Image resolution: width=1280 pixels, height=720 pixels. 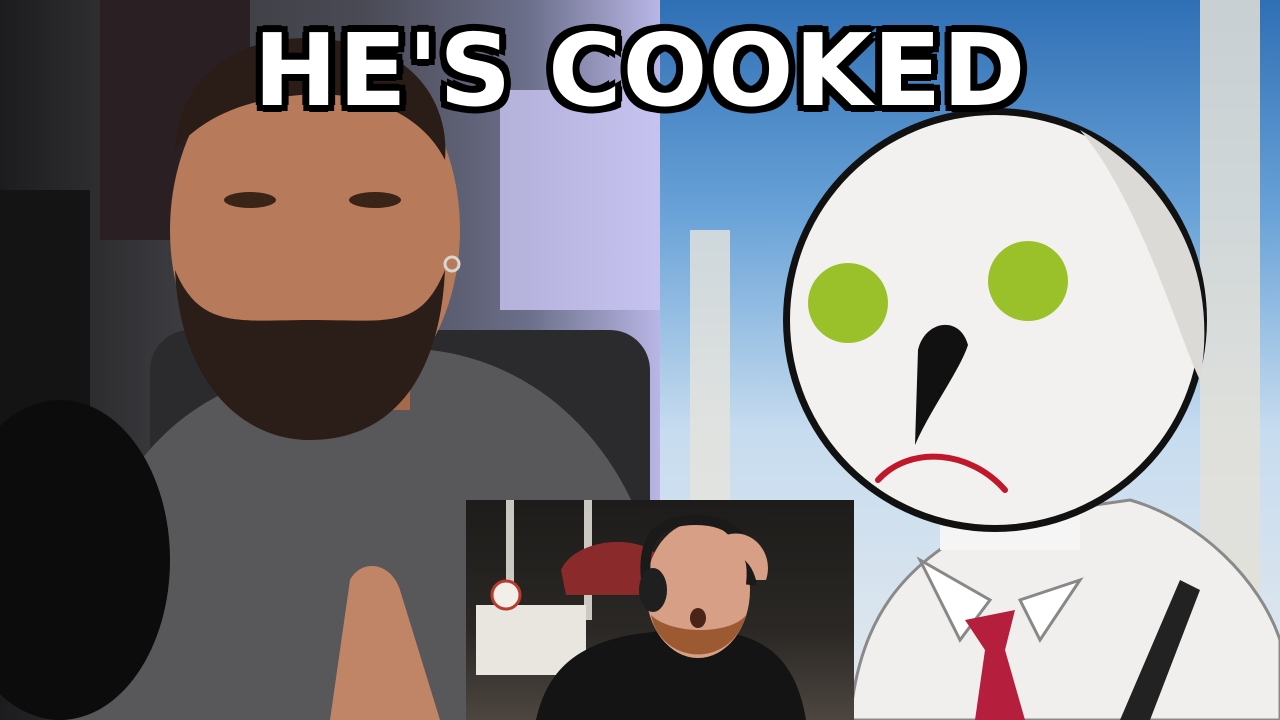 I want to click on background-pillar, so click(x=710, y=380).